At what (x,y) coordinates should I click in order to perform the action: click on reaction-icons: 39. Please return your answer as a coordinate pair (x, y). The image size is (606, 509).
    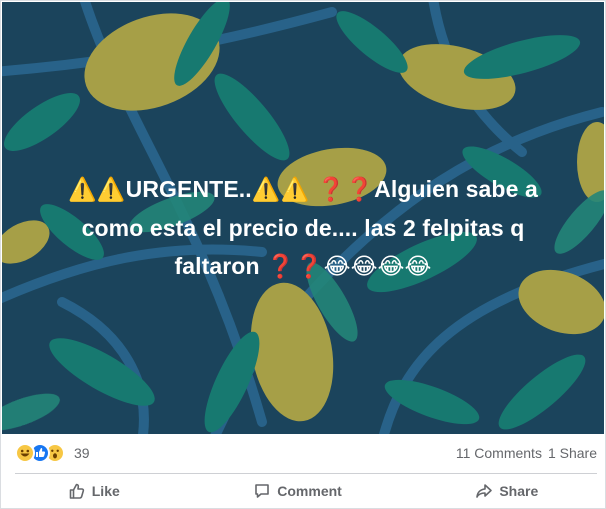
    Looking at the image, I should click on (52, 453).